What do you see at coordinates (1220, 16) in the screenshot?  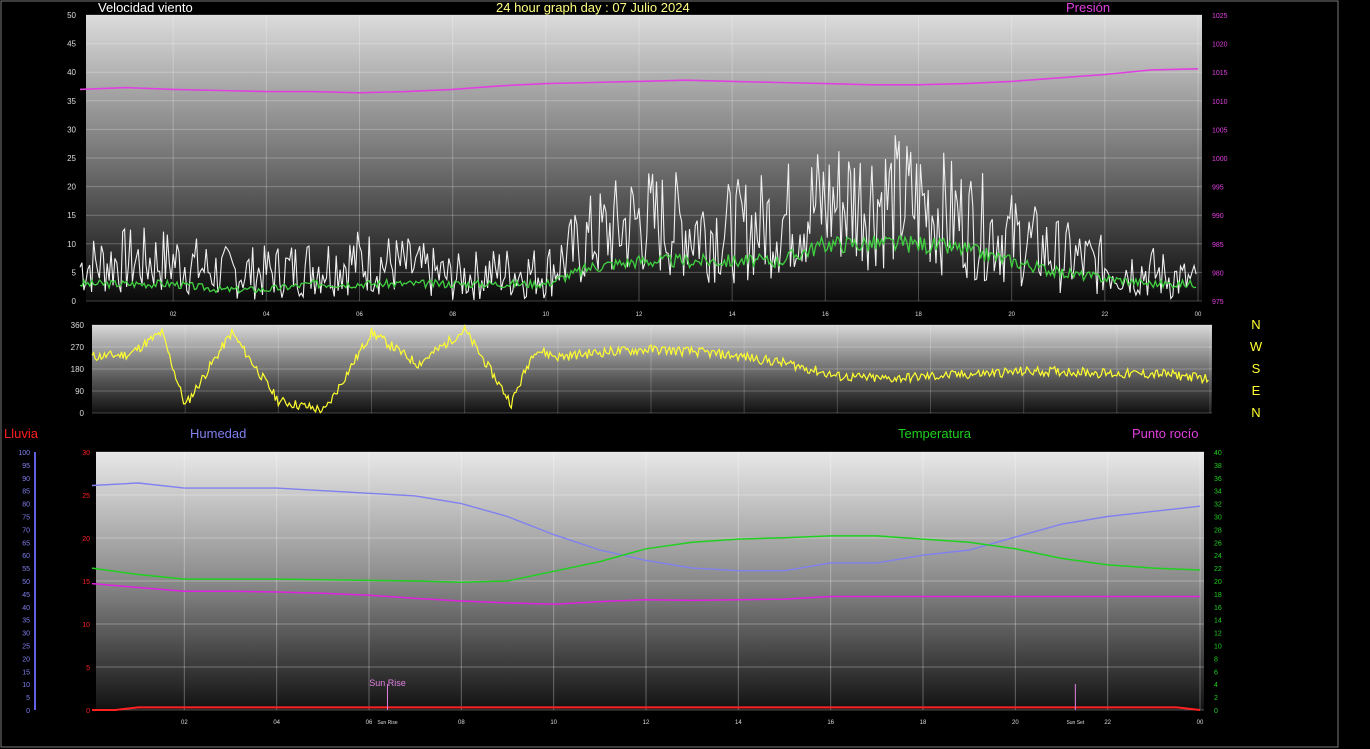 I see `y2-tick-label: 1025` at bounding box center [1220, 16].